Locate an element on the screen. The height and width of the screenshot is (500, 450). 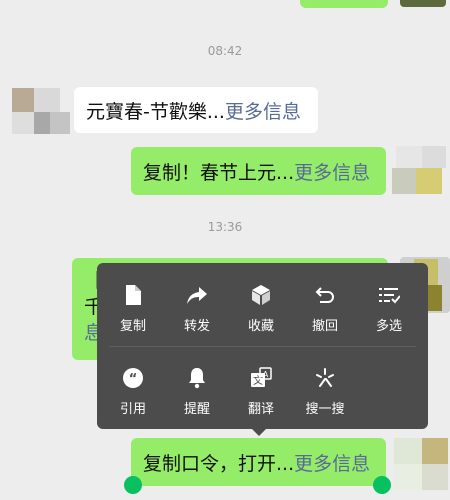
menu-item-recall: 撤回 is located at coordinates (325, 308).